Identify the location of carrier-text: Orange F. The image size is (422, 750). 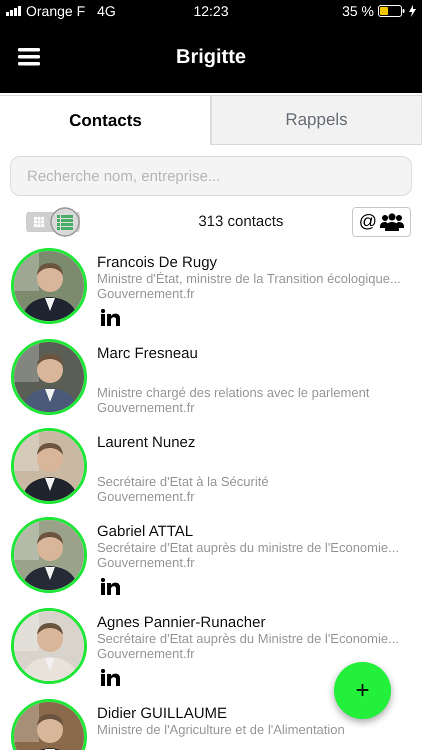
(56, 11).